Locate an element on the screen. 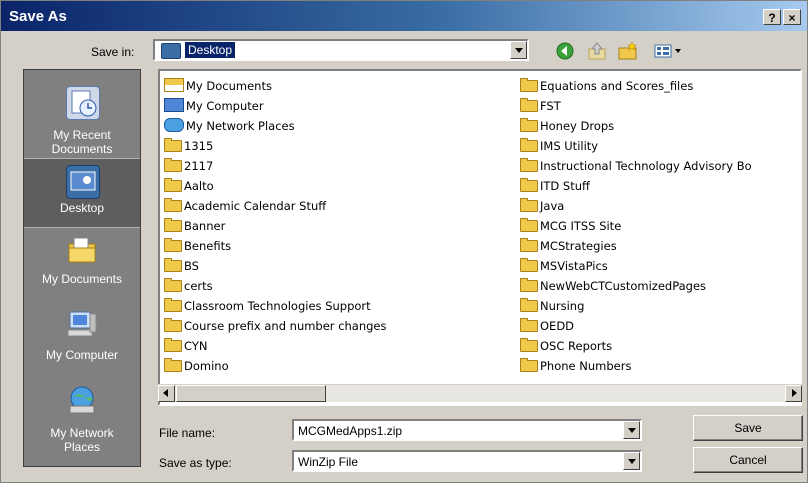 This screenshot has height=483, width=808. list-item: OSC Reports is located at coordinates (566, 346).